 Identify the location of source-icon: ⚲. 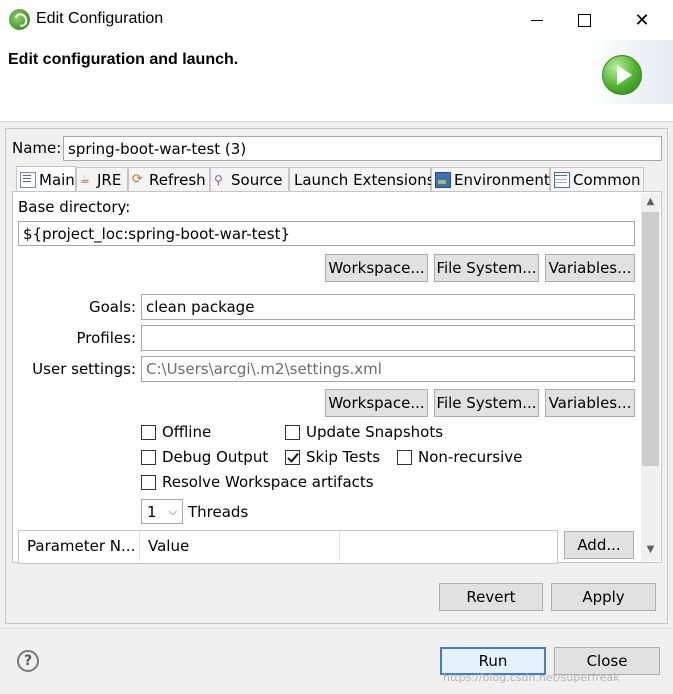
(218, 180).